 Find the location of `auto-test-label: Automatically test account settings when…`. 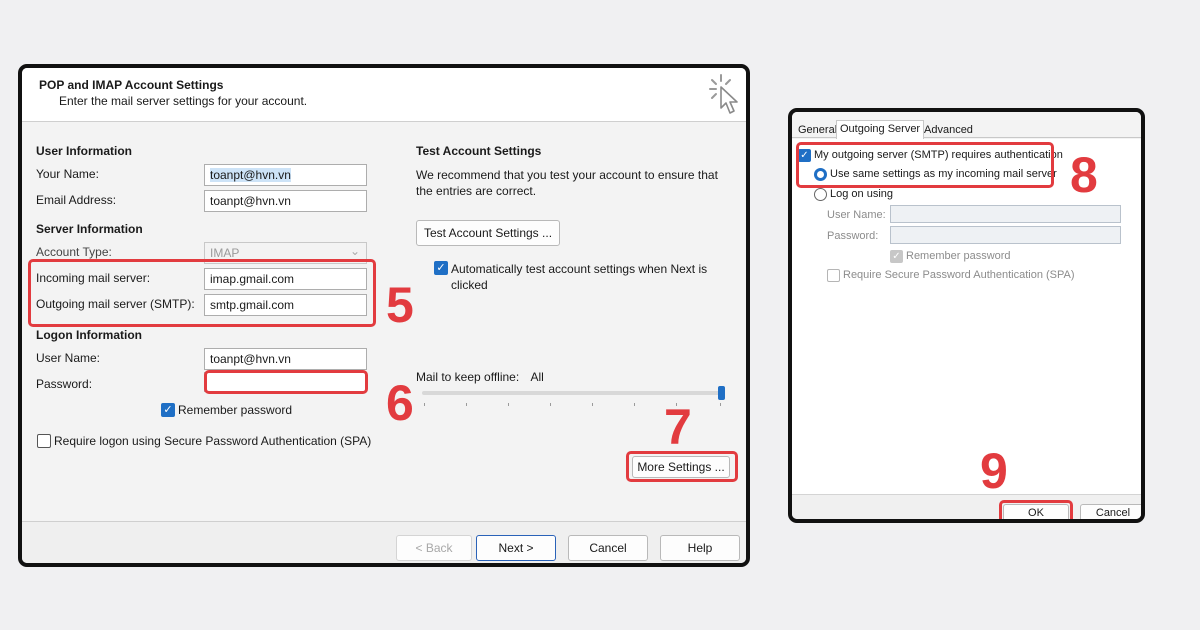

auto-test-label: Automatically test account settings when… is located at coordinates (579, 277).